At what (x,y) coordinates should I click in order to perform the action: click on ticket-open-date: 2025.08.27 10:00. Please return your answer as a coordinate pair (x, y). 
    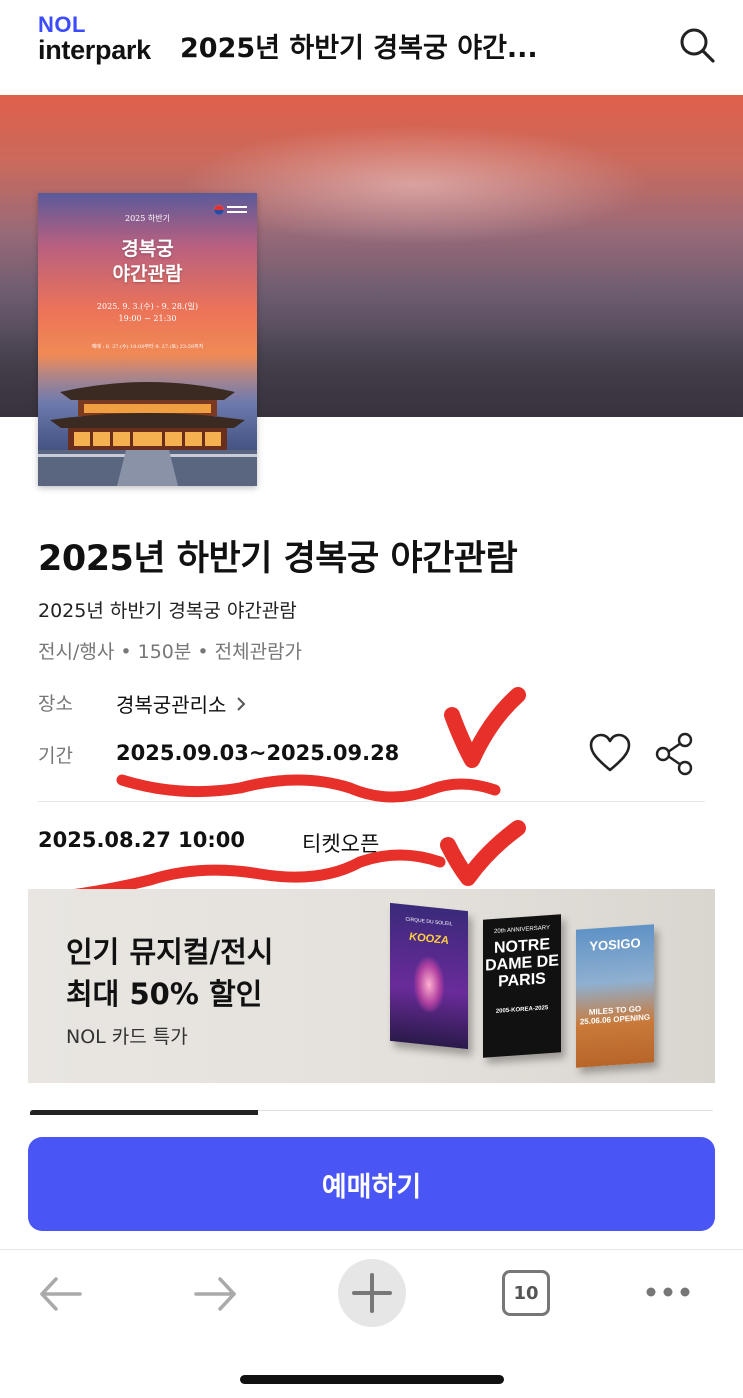
    Looking at the image, I should click on (142, 840).